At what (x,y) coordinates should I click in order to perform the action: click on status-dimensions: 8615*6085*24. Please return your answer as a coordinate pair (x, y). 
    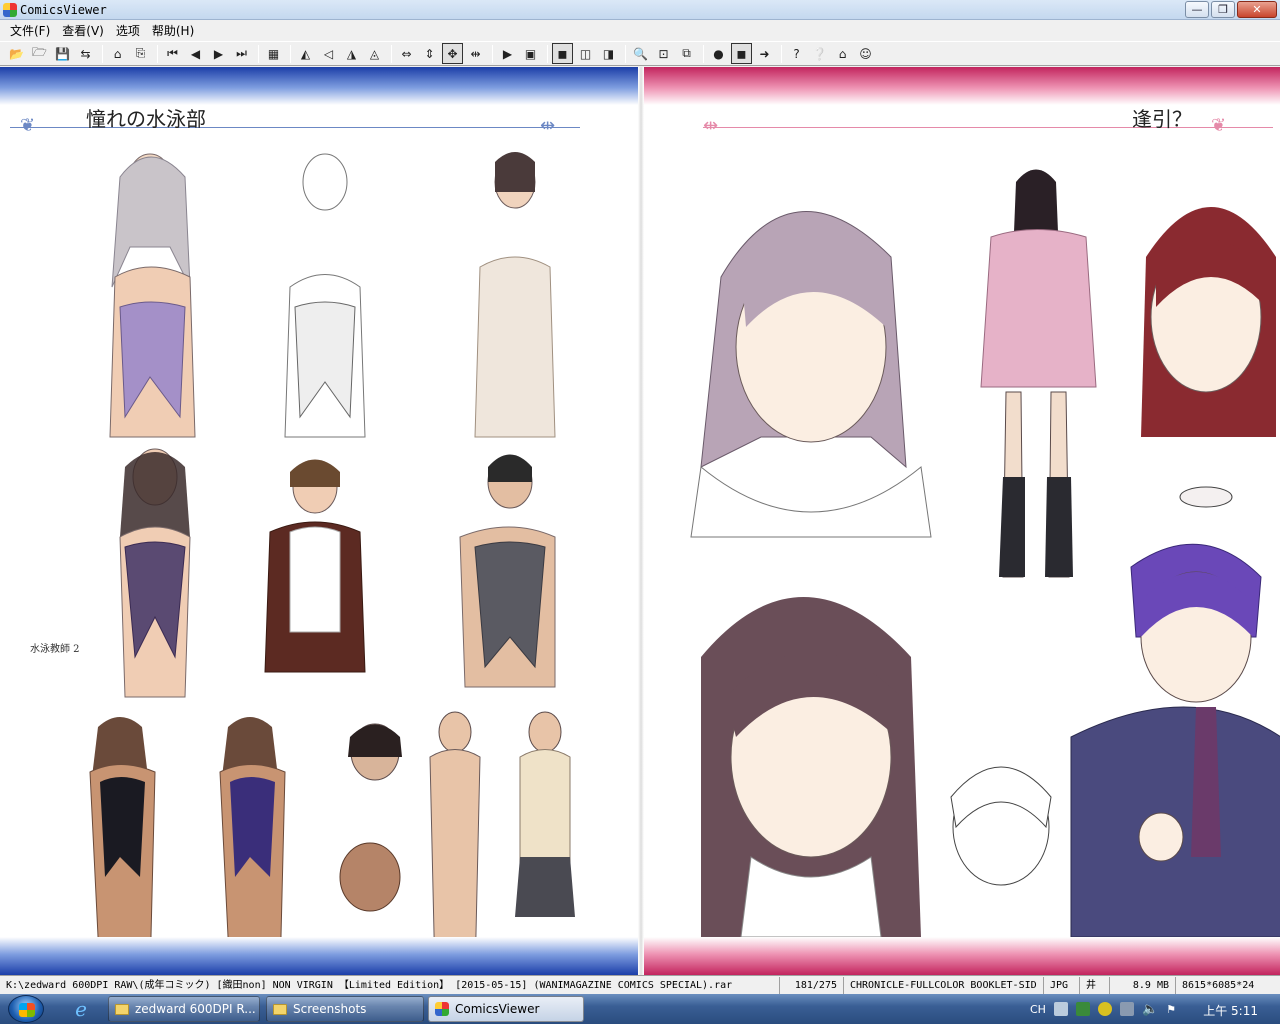
    Looking at the image, I should click on (1218, 985).